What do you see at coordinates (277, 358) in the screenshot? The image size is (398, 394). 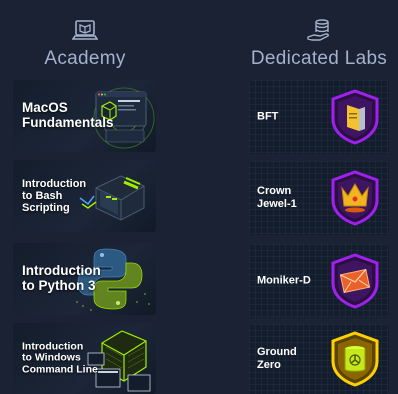 I see `lab-card-title: Ground Zero` at bounding box center [277, 358].